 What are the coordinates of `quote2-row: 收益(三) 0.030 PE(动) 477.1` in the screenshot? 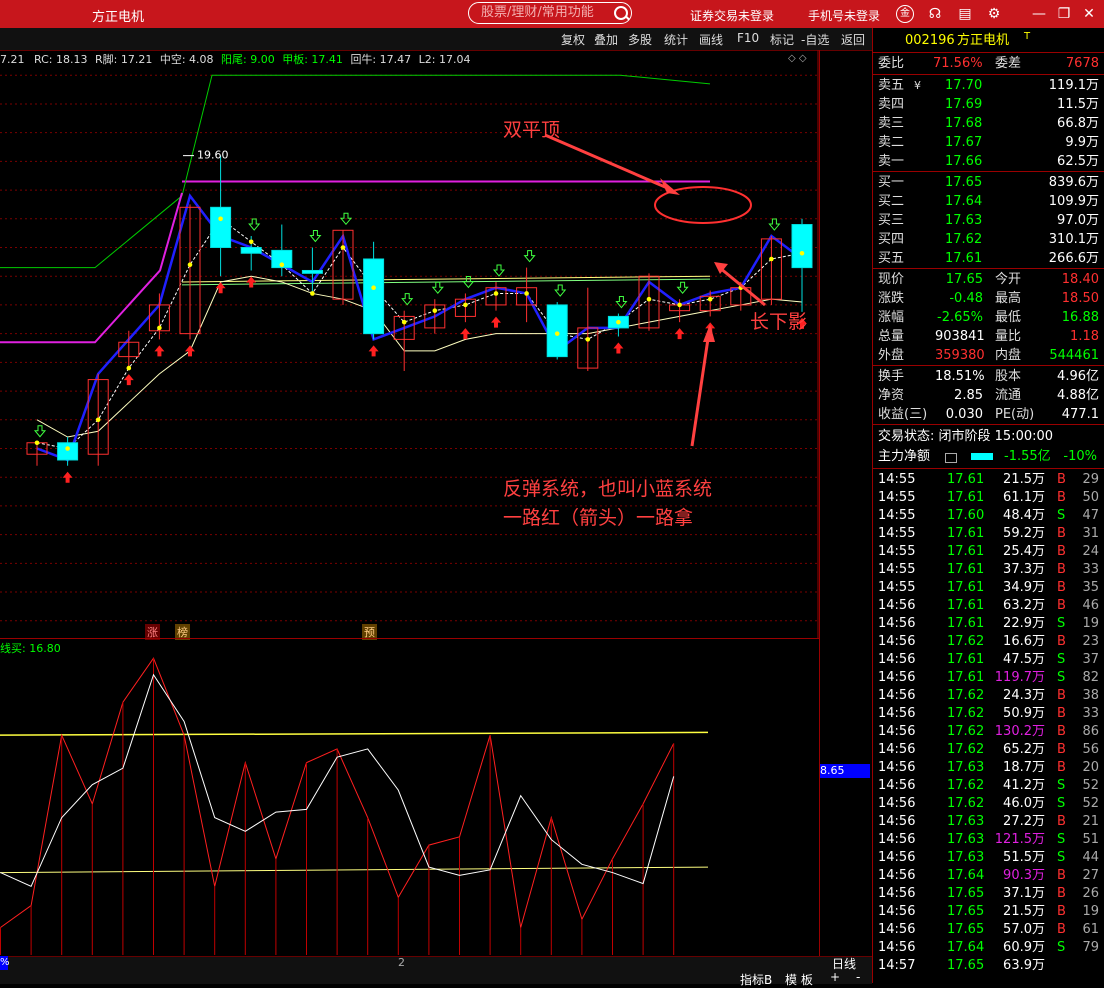 It's located at (988, 414).